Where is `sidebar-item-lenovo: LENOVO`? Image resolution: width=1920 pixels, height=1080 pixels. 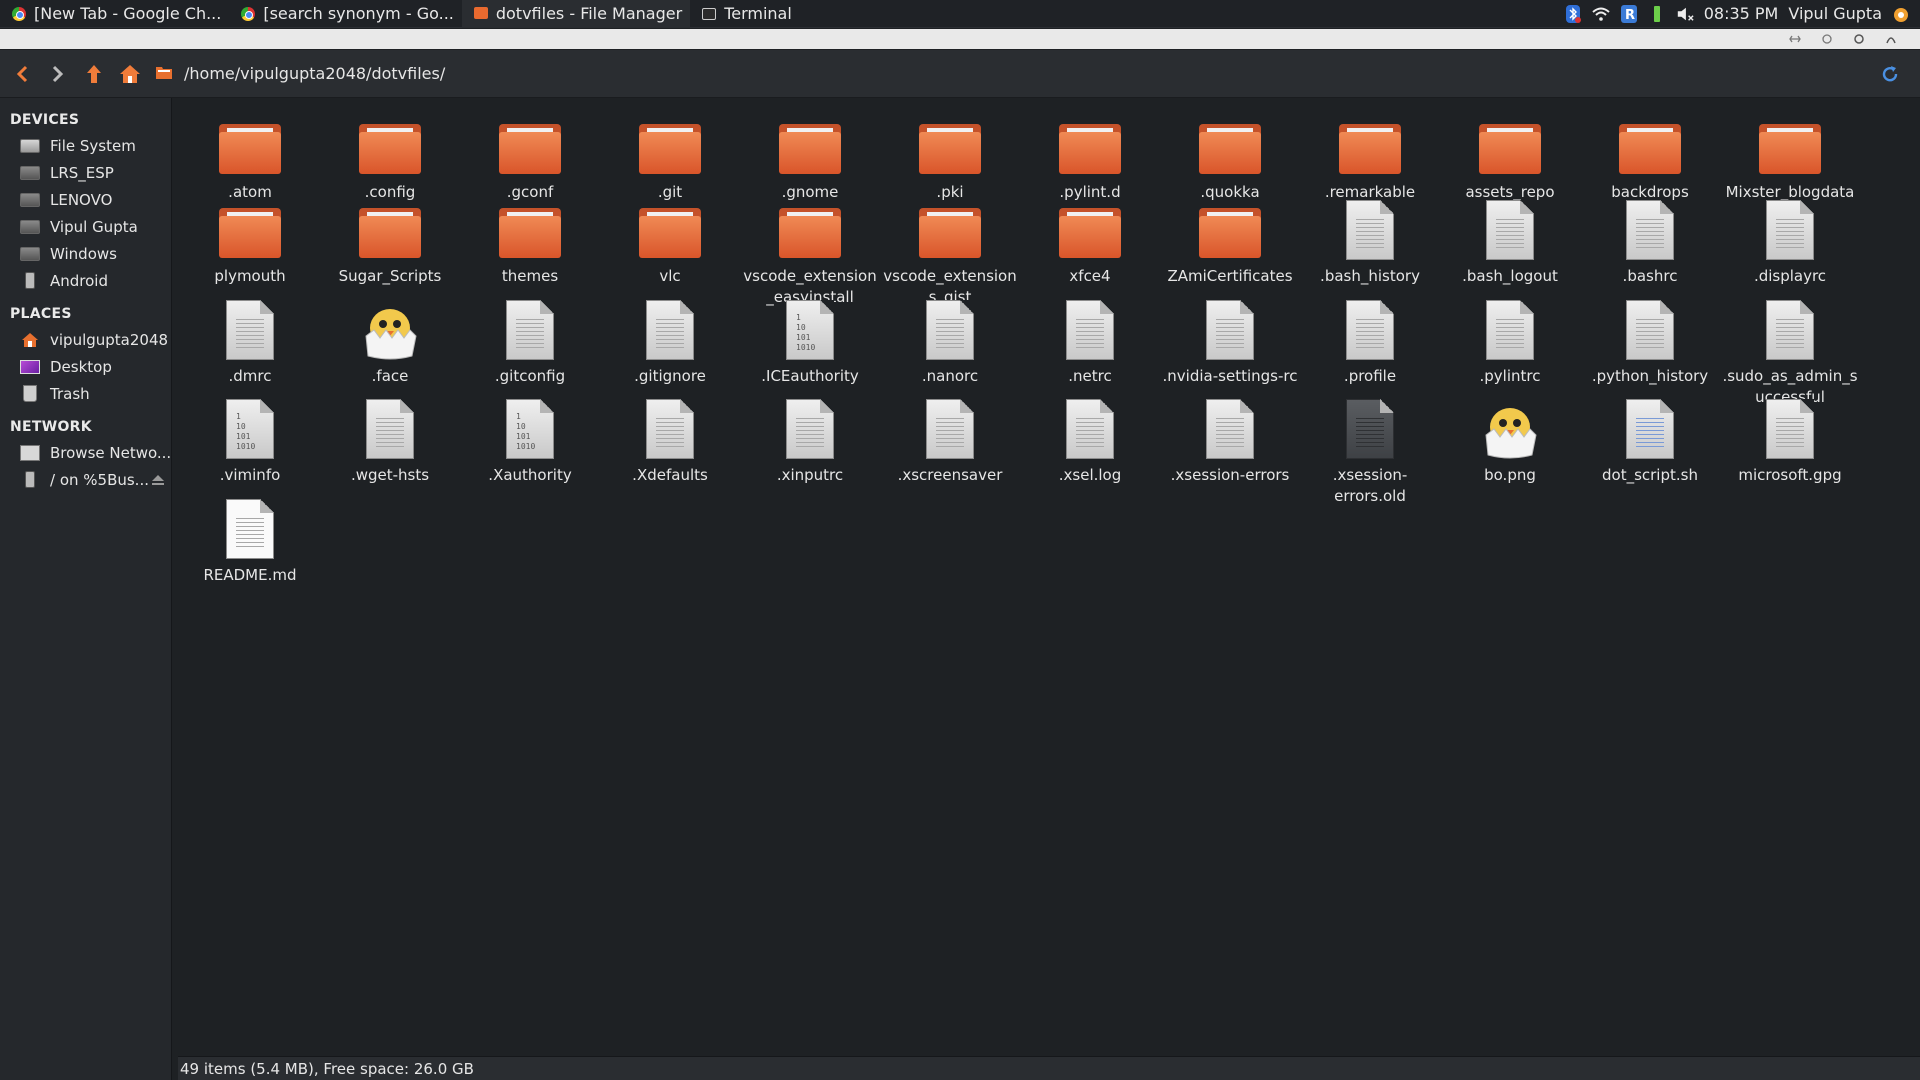
sidebar-item-lenovo: LENOVO is located at coordinates (85, 199).